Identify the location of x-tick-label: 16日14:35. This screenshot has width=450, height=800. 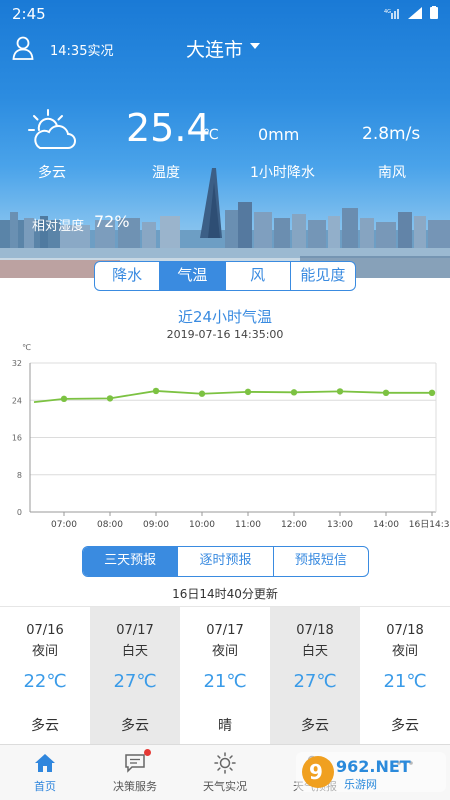
(429, 524).